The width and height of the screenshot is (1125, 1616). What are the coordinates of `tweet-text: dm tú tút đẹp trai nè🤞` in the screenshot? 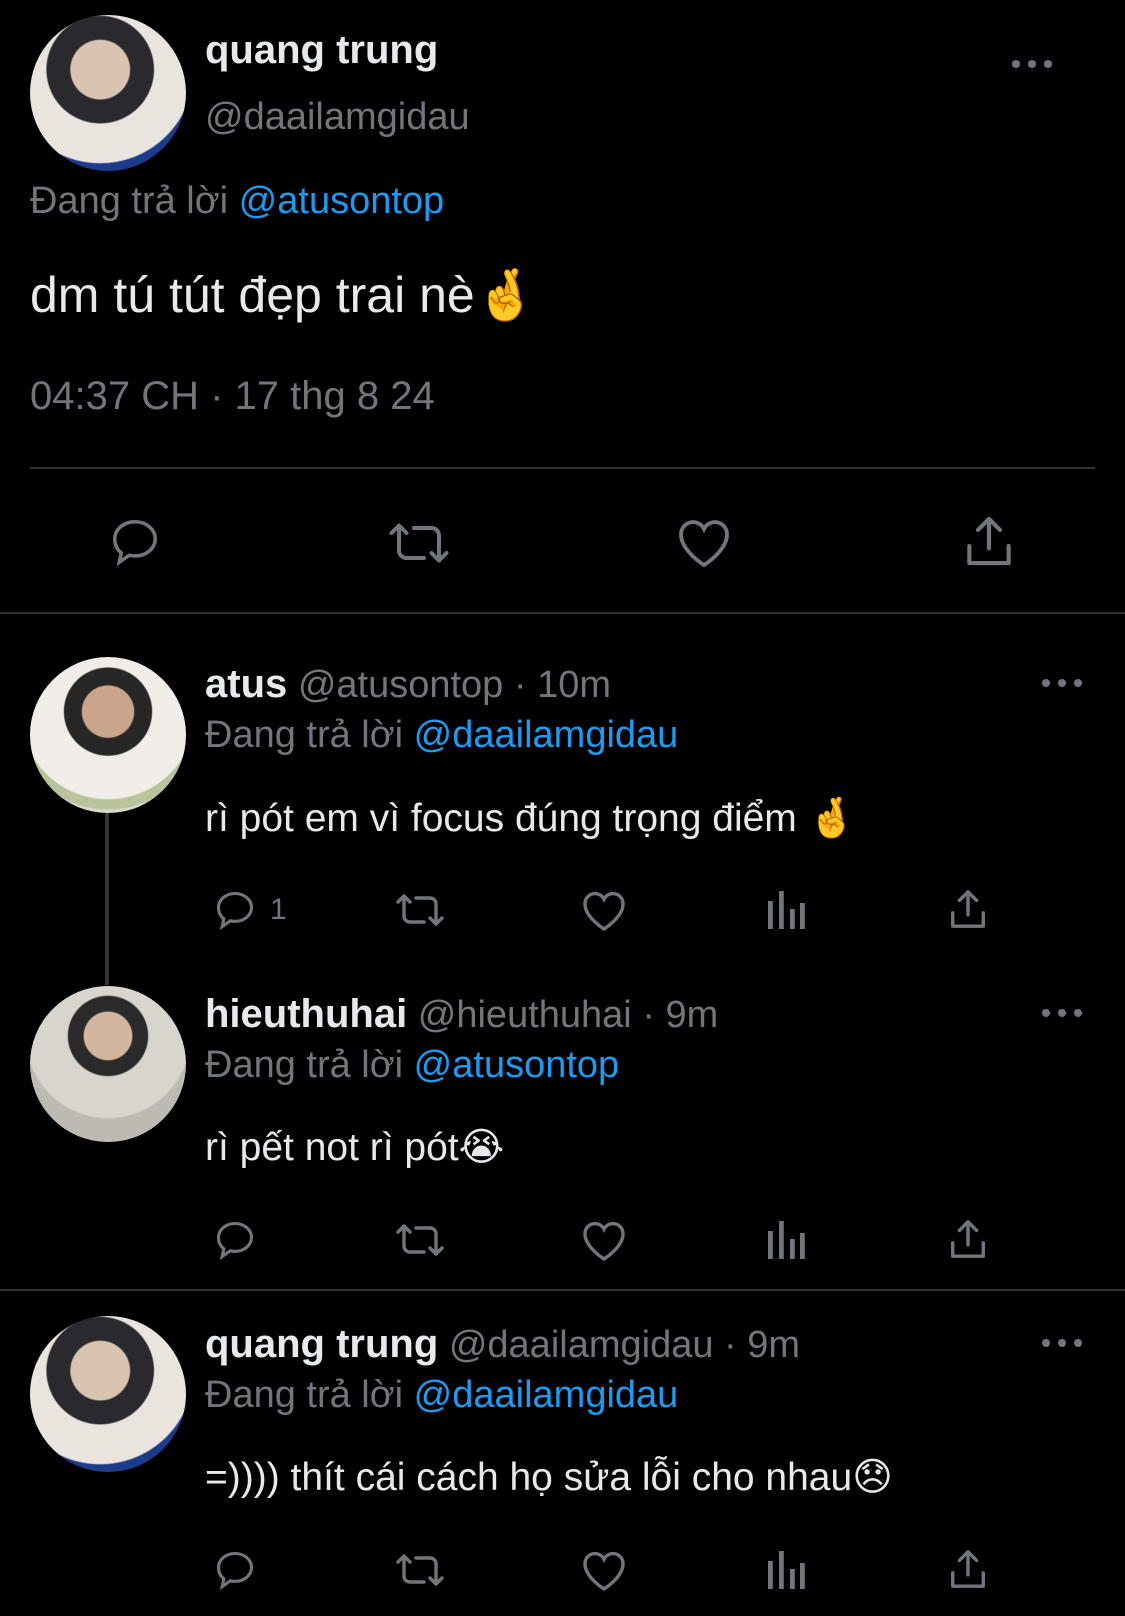 It's located at (283, 295).